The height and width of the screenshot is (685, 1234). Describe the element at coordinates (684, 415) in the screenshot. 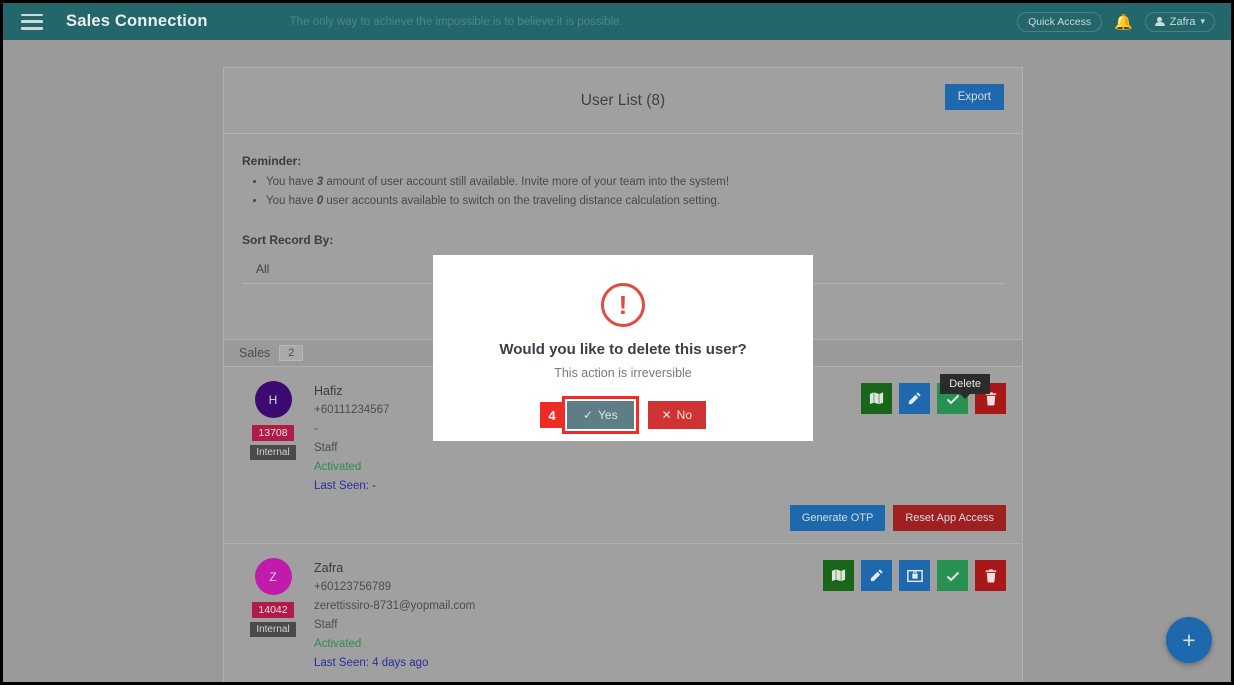

I see `no-label: No` at that location.